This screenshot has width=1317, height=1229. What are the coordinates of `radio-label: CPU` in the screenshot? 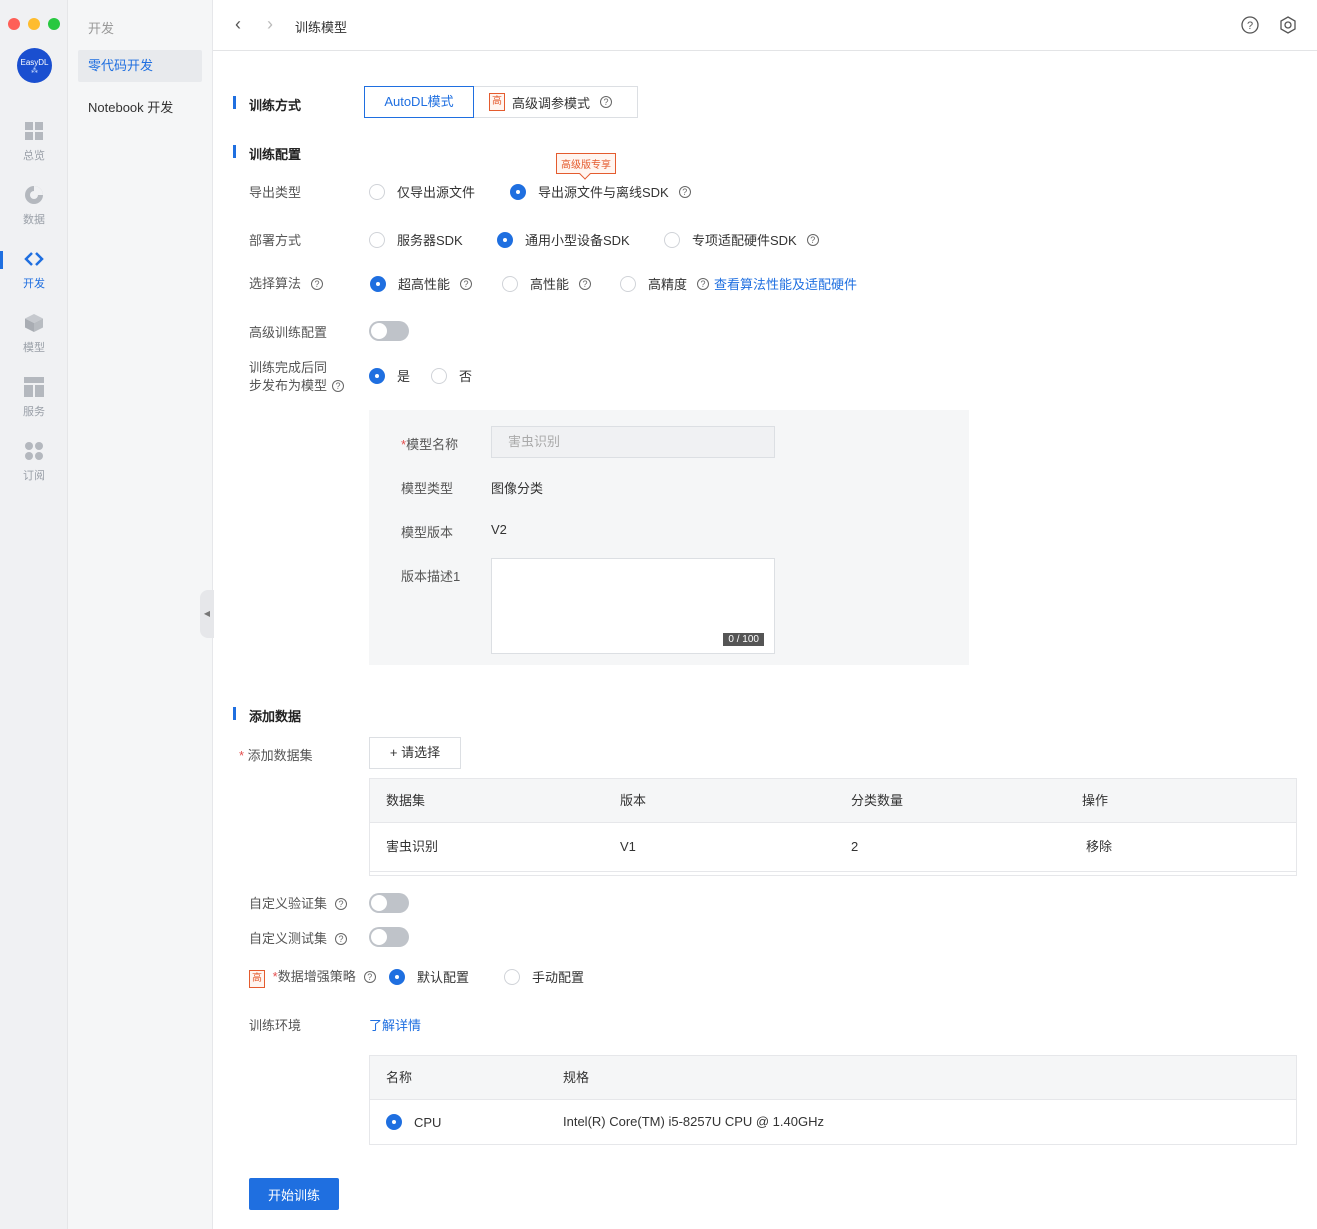 It's located at (428, 1122).